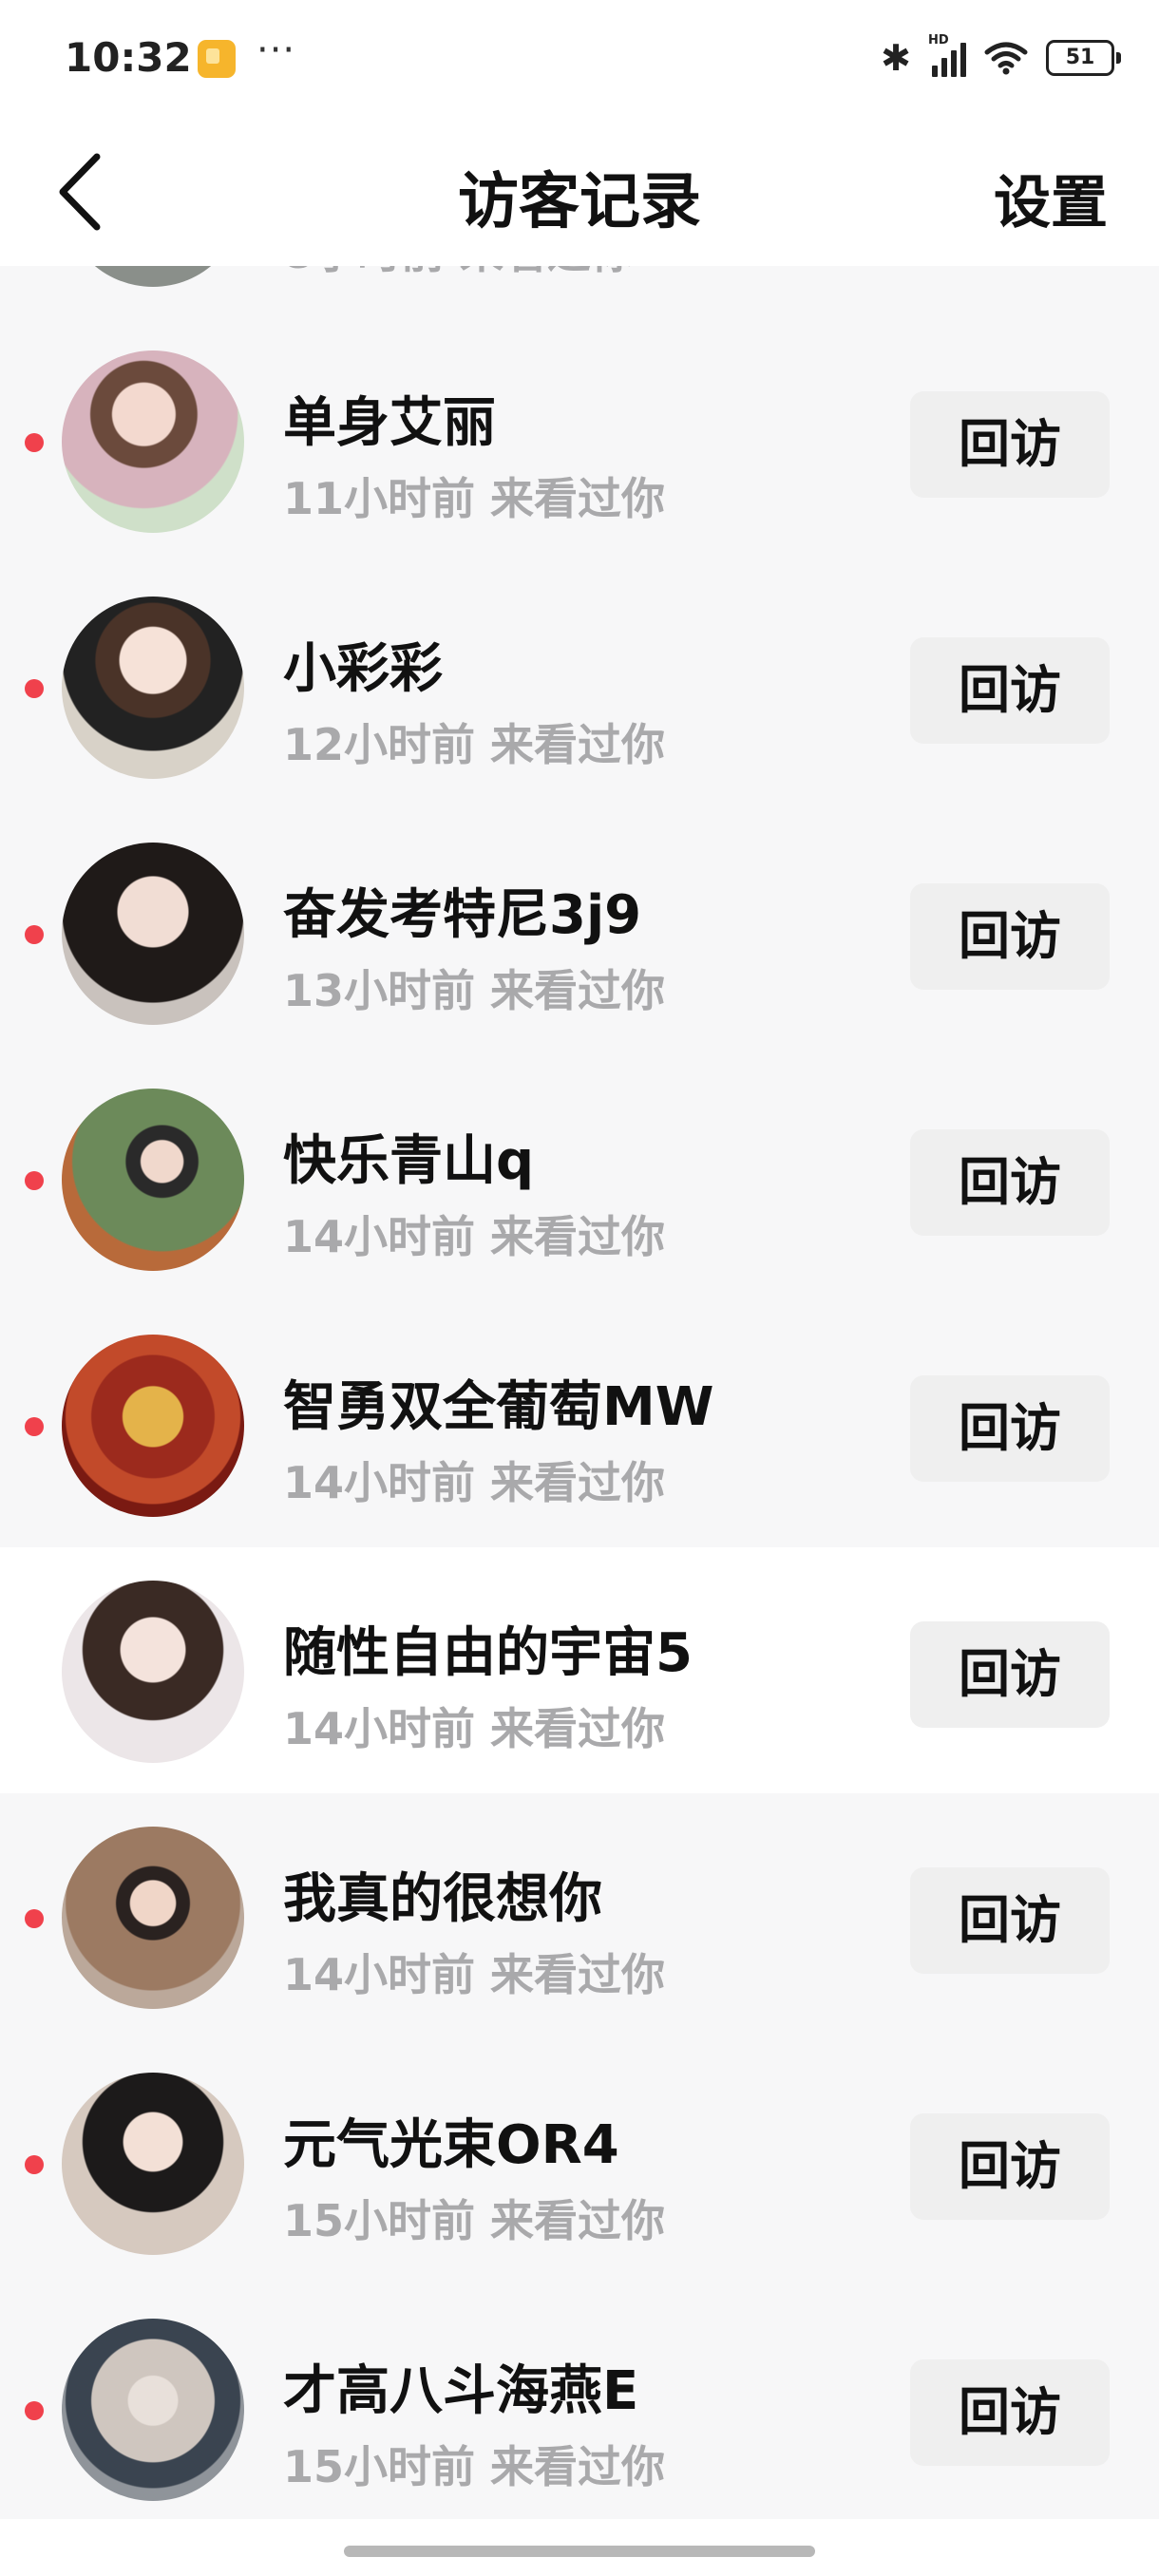 Image resolution: width=1159 pixels, height=2576 pixels. I want to click on status-bar: 10:32 ··· ✱ HD 51, so click(579, 59).